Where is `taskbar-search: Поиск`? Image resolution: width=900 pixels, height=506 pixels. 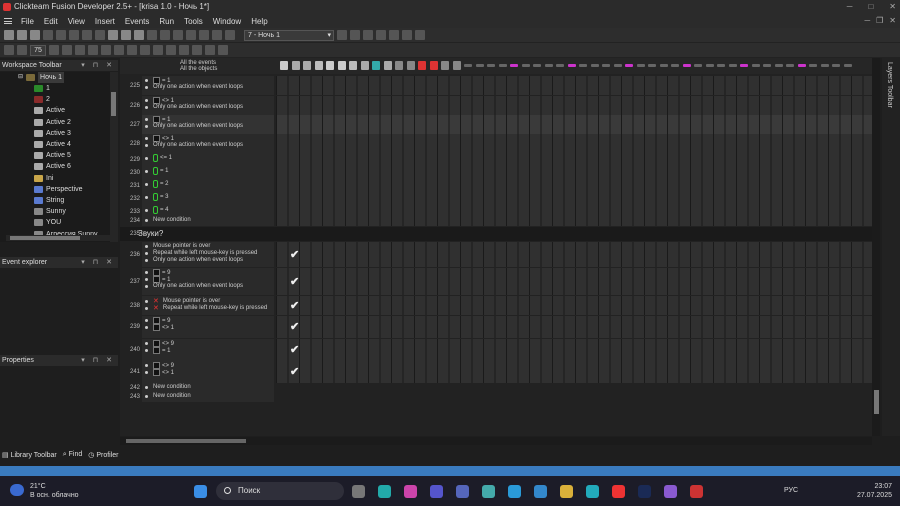 taskbar-search: Поиск is located at coordinates (280, 491).